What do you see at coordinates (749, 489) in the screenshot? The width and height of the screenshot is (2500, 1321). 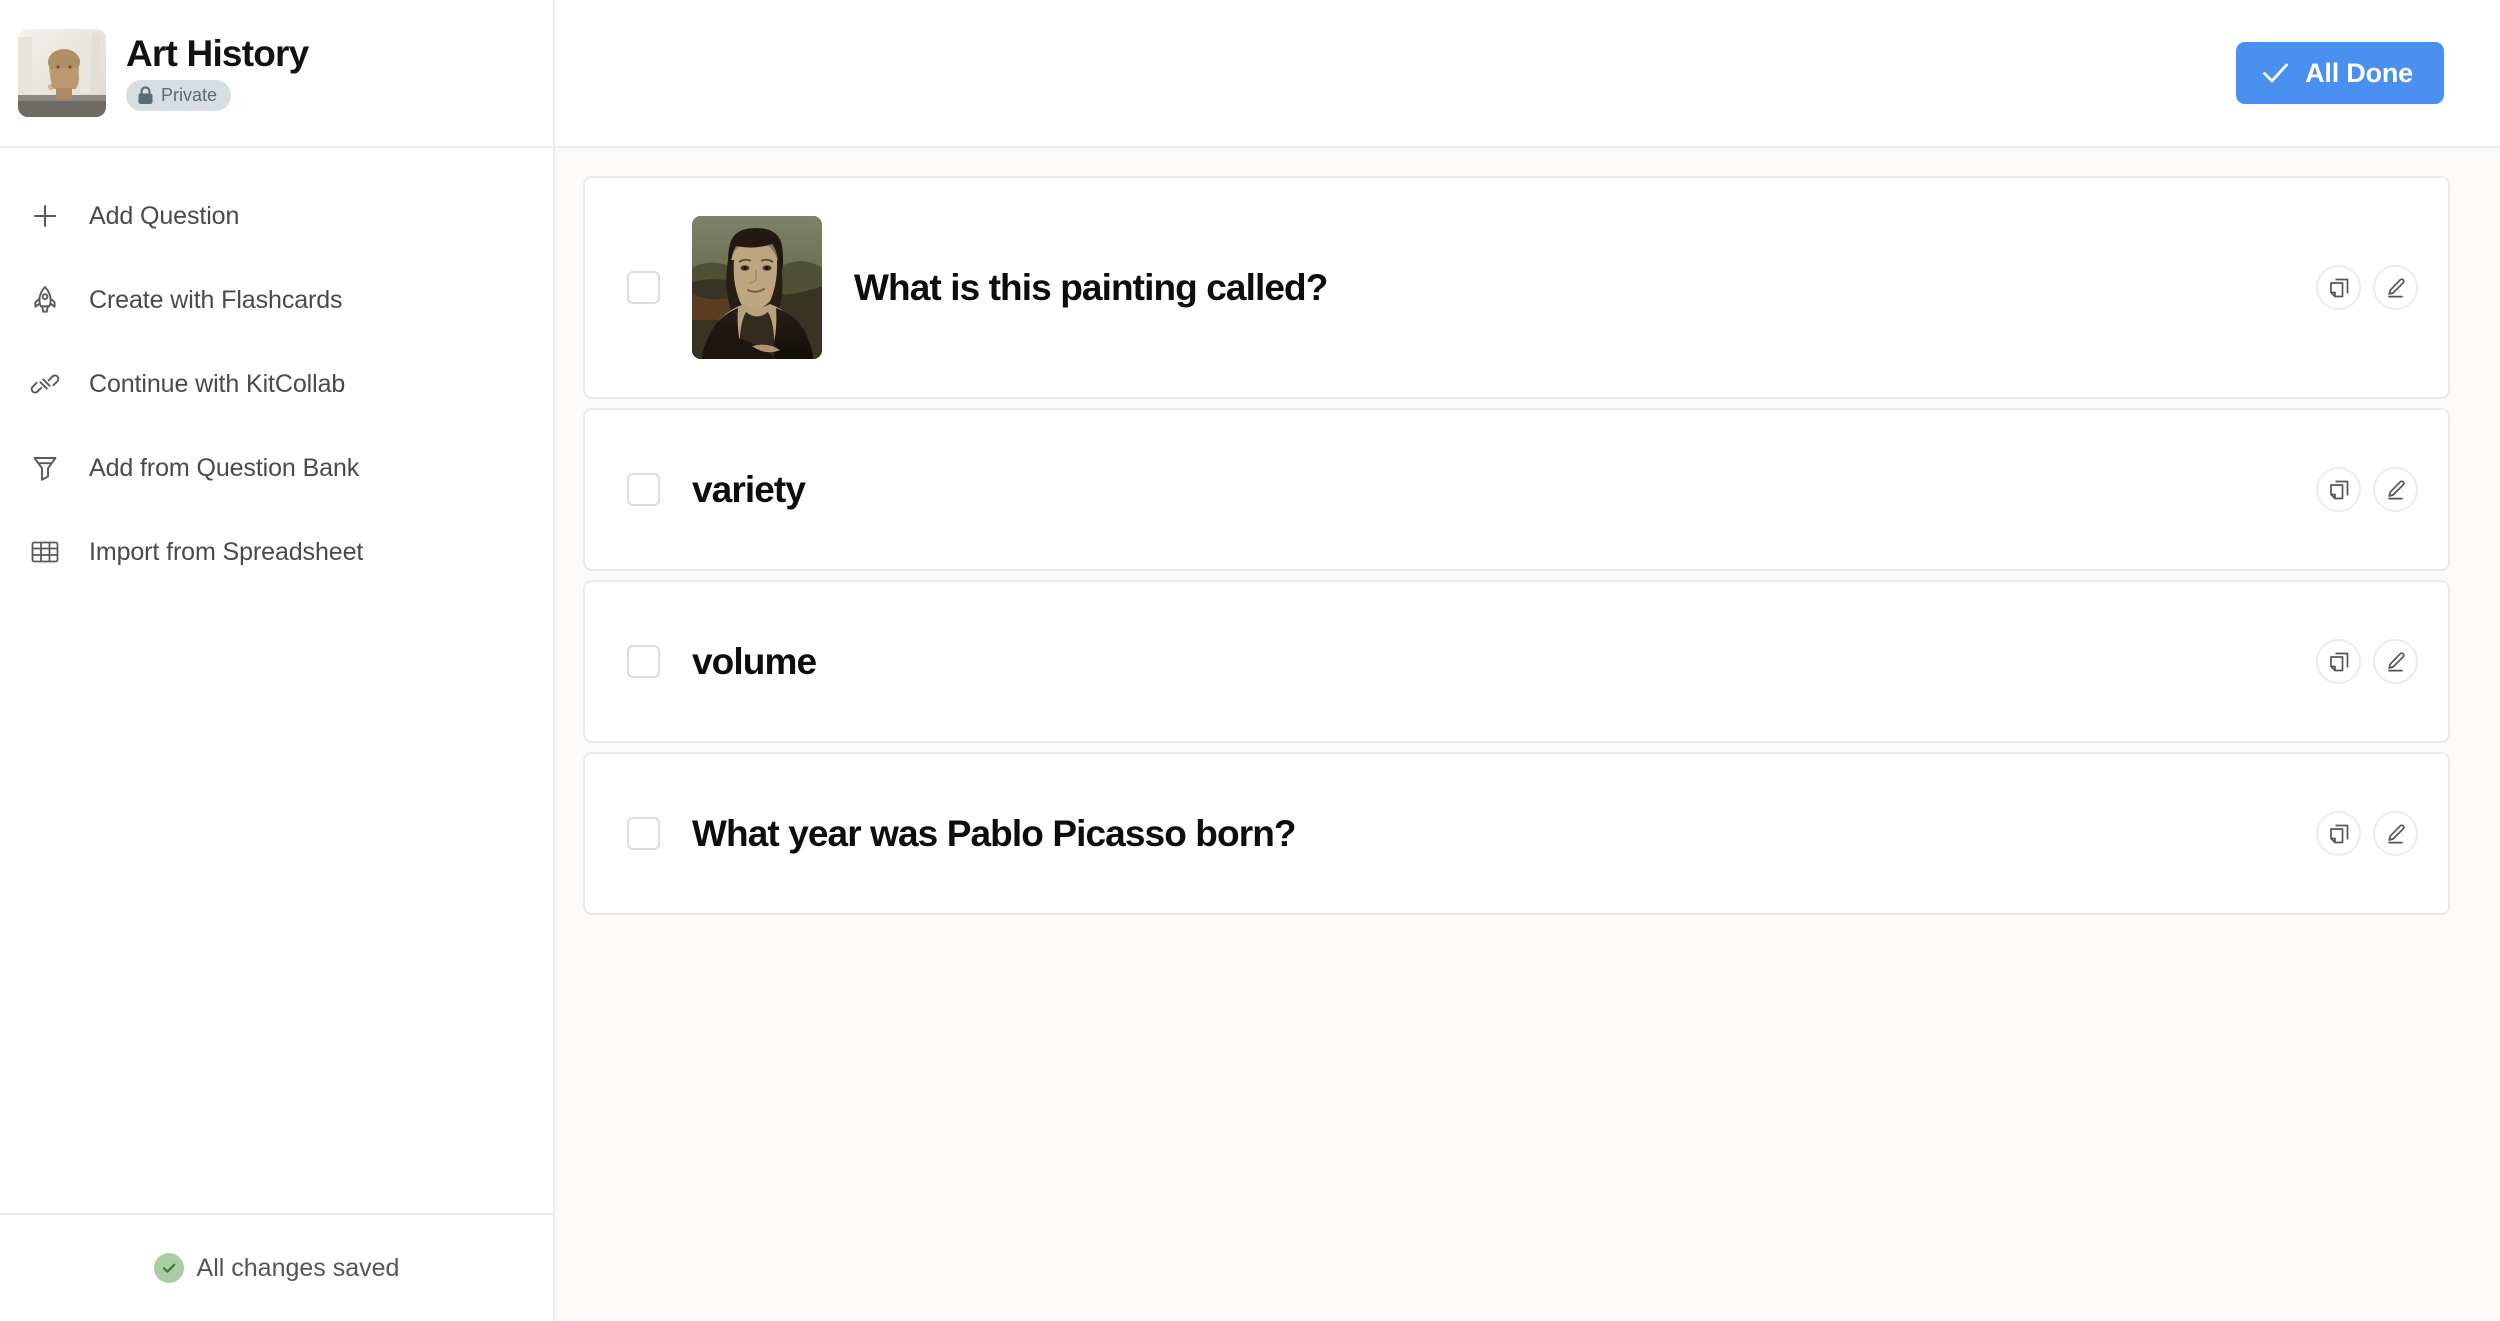 I see `question-text: variety` at bounding box center [749, 489].